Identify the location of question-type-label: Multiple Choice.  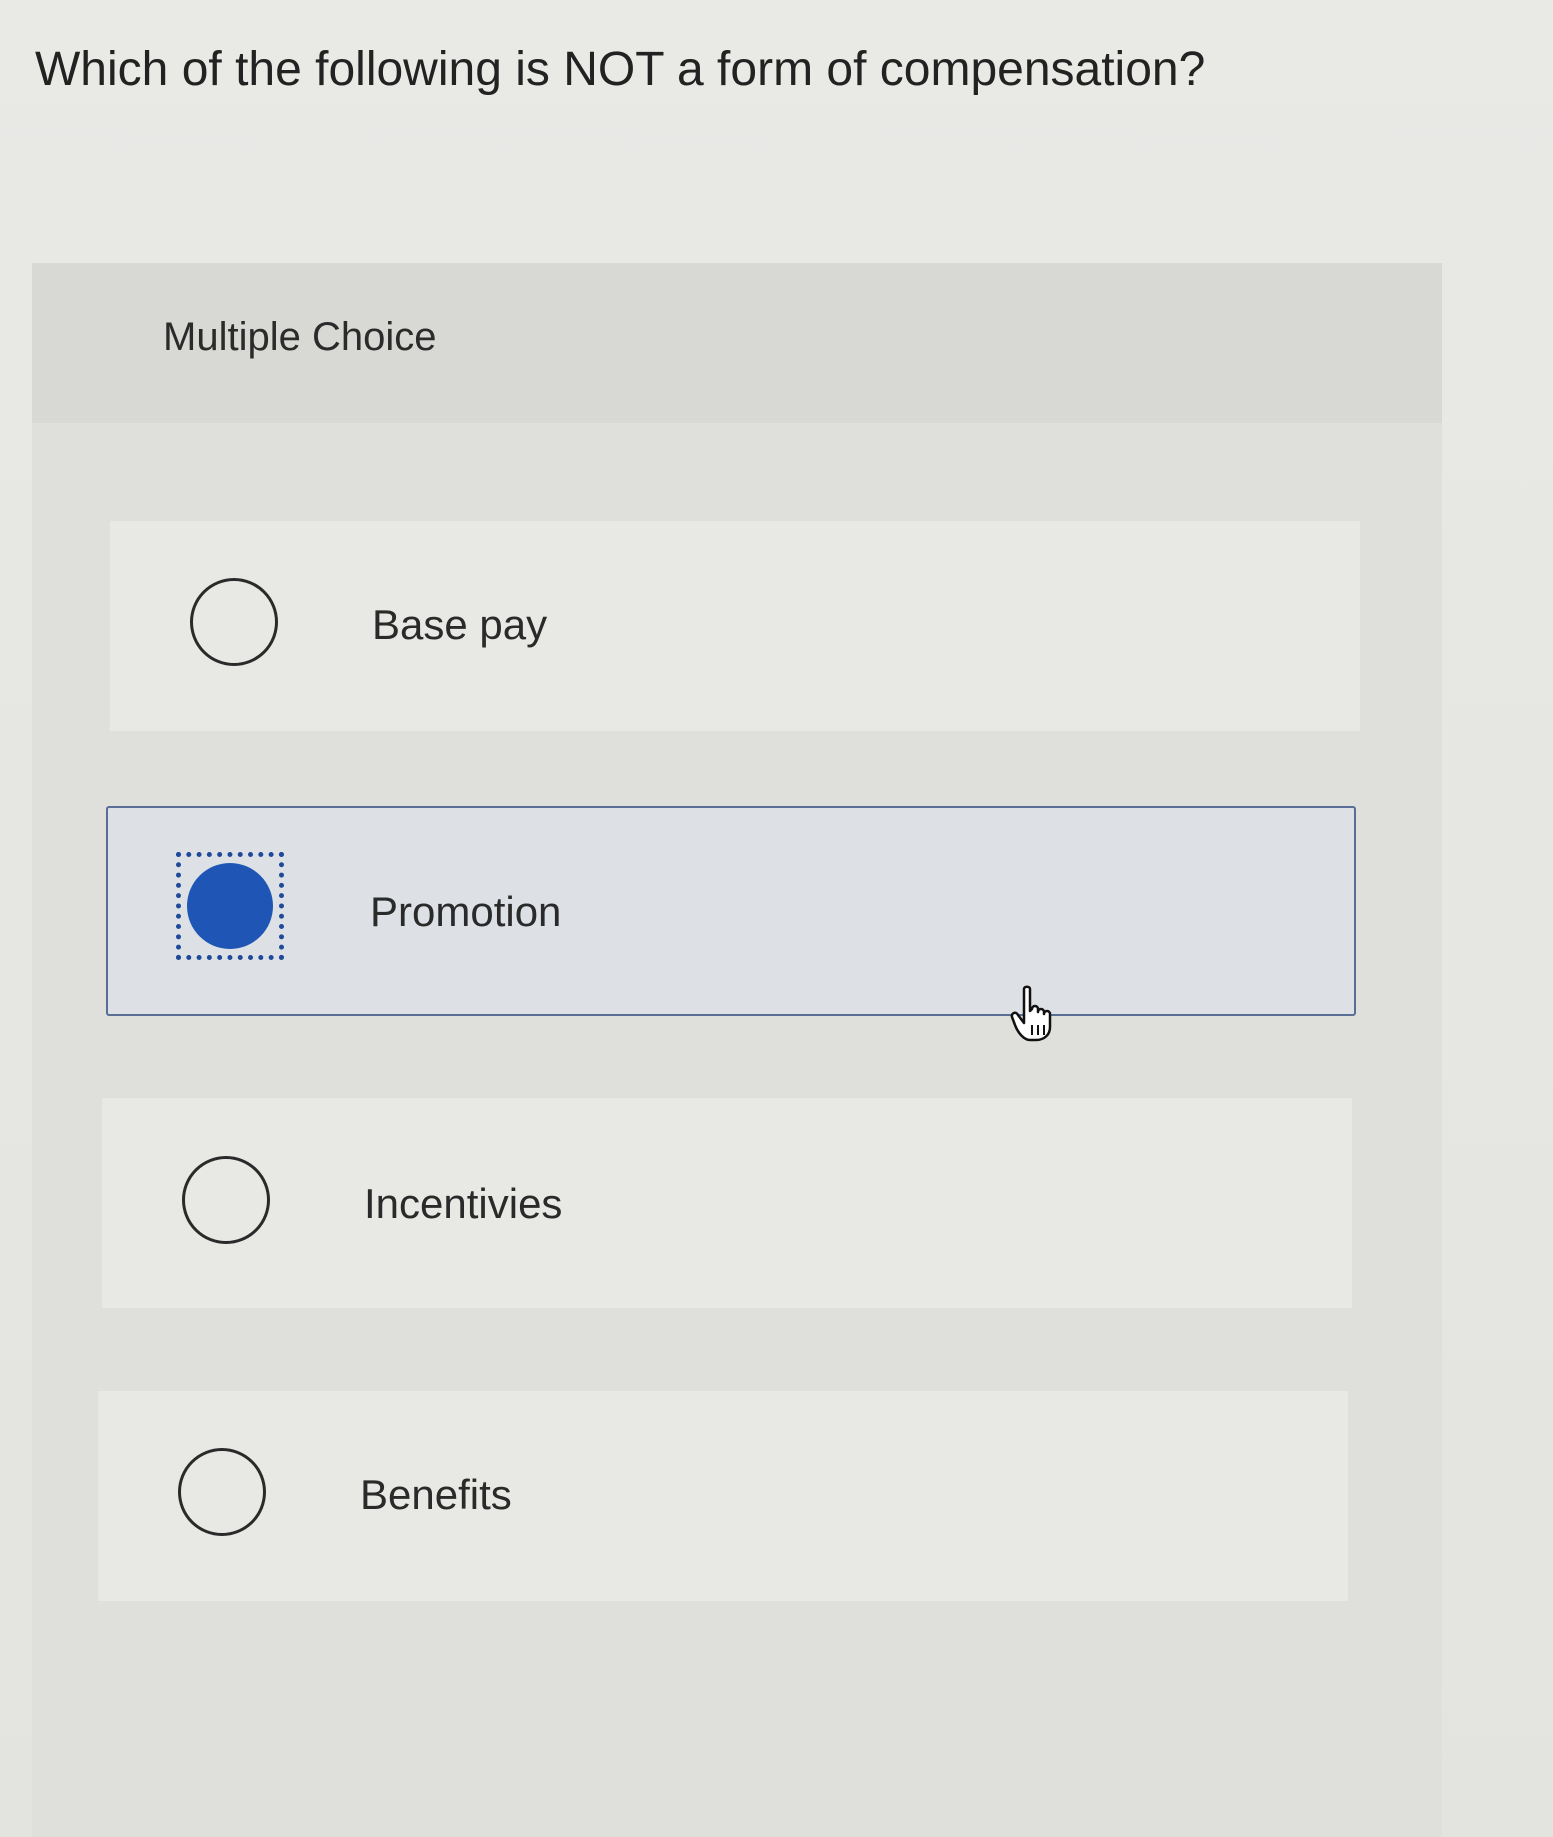
(300, 337).